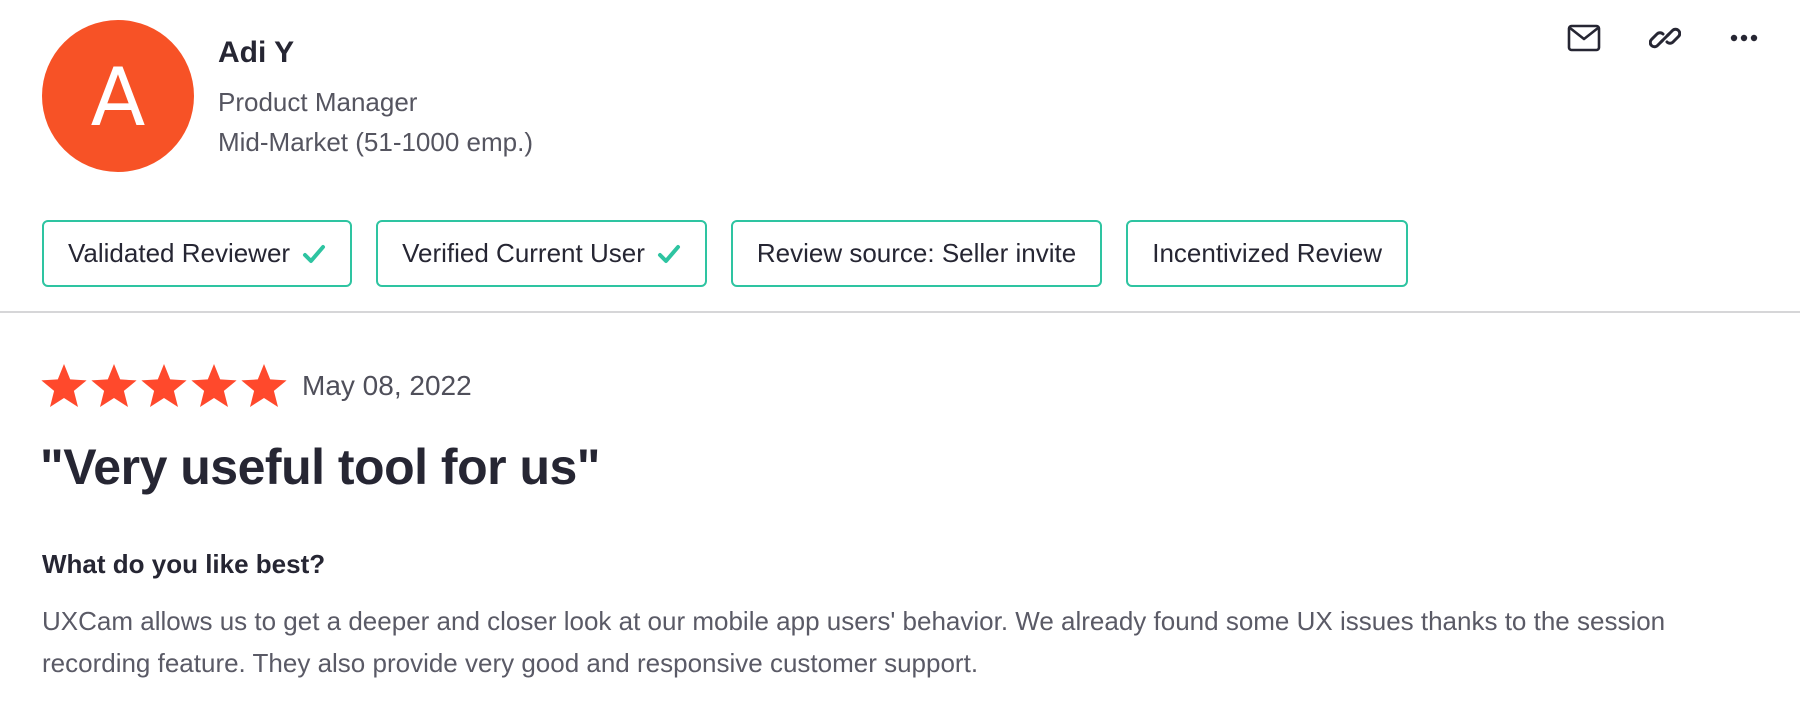 This screenshot has width=1800, height=712. Describe the element at coordinates (256, 53) in the screenshot. I see `reviewer-name: Adi Y` at that location.